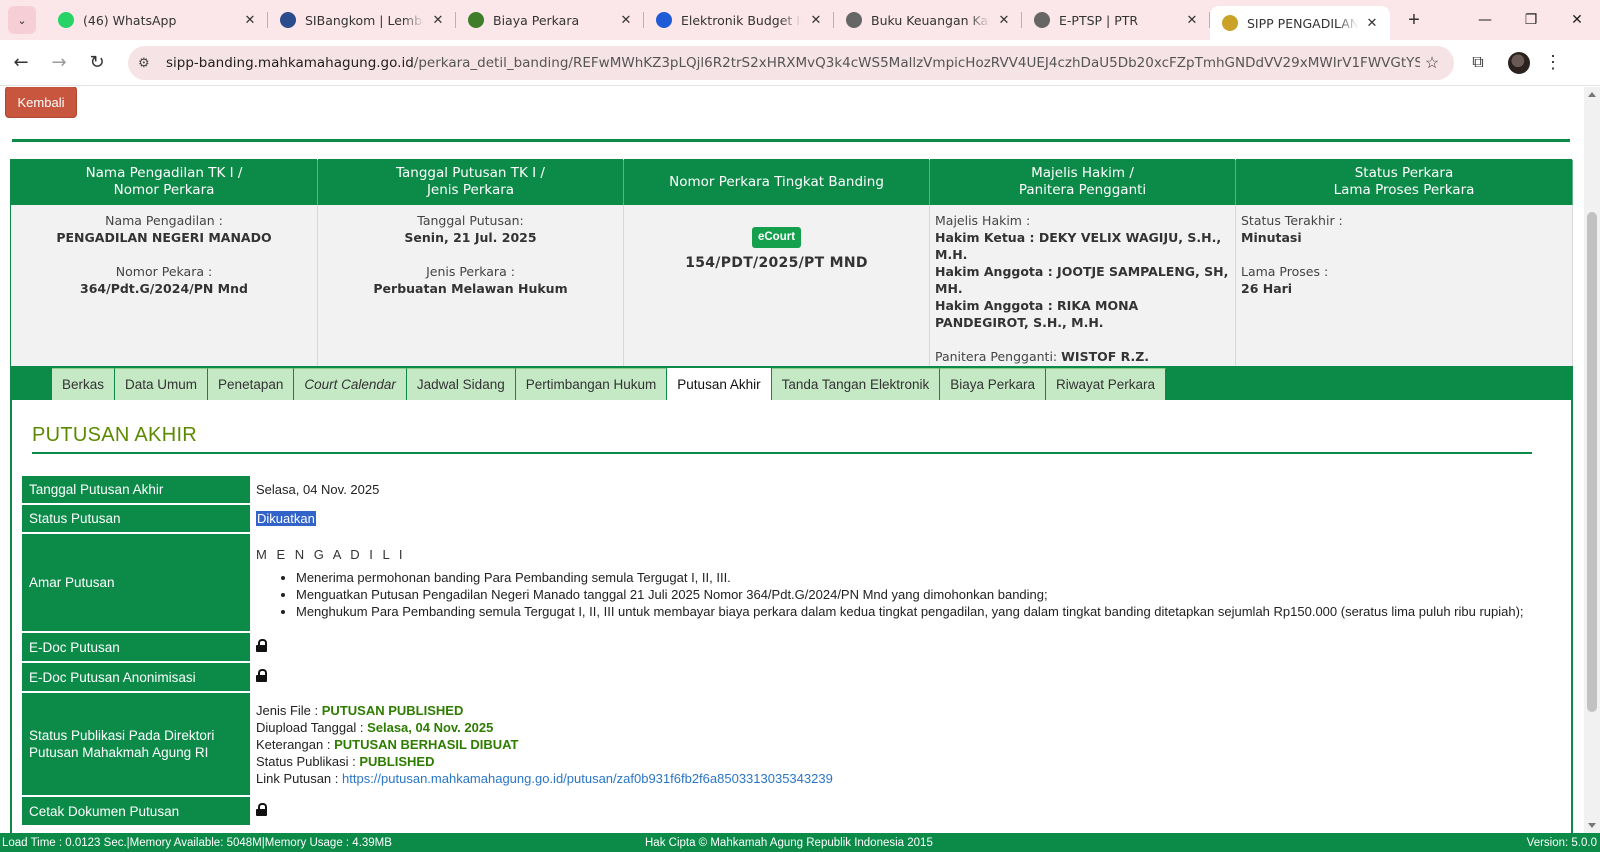 The height and width of the screenshot is (852, 1600). Describe the element at coordinates (550, 20) in the screenshot. I see `browser-tab: Biaya Perkara ✕` at that location.